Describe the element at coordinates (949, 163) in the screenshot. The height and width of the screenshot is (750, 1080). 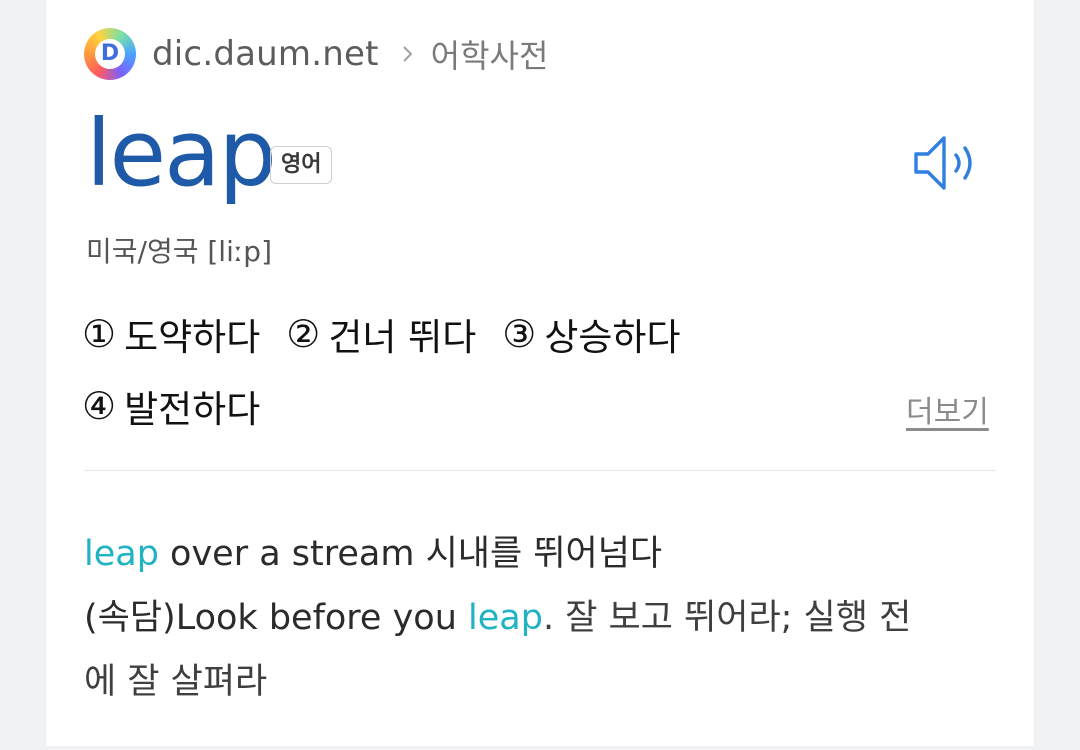
I see `speaker-icon` at that location.